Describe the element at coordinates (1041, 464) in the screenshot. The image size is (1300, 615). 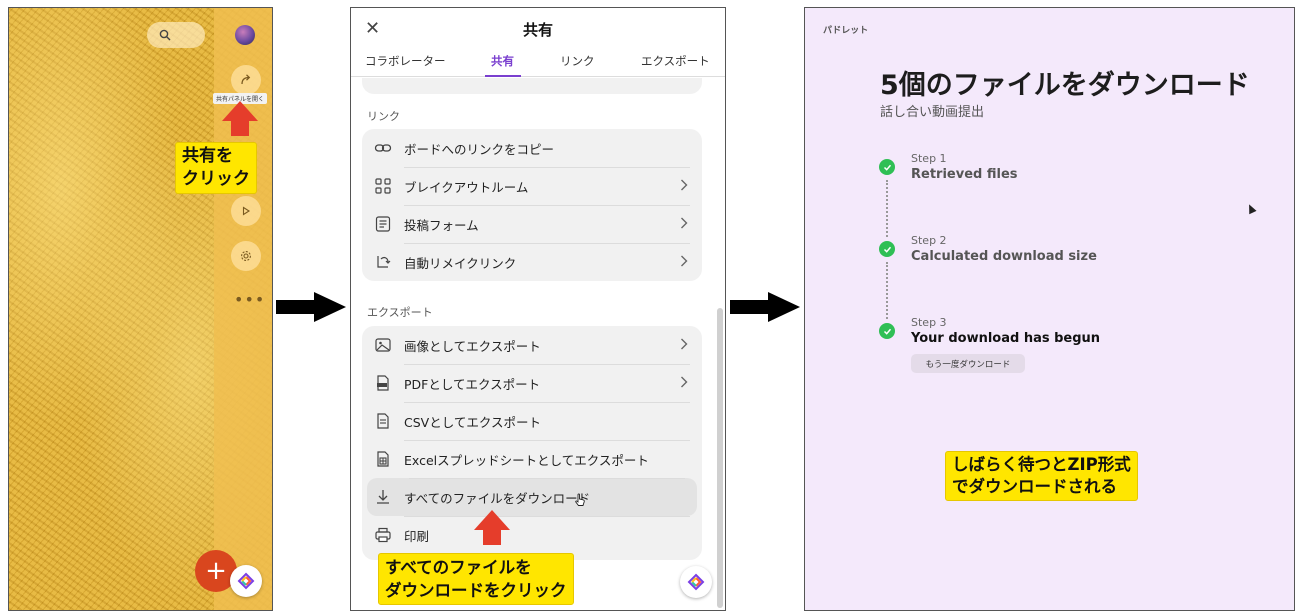
I see `callout-line: しばらく待つとZIP形式` at that location.